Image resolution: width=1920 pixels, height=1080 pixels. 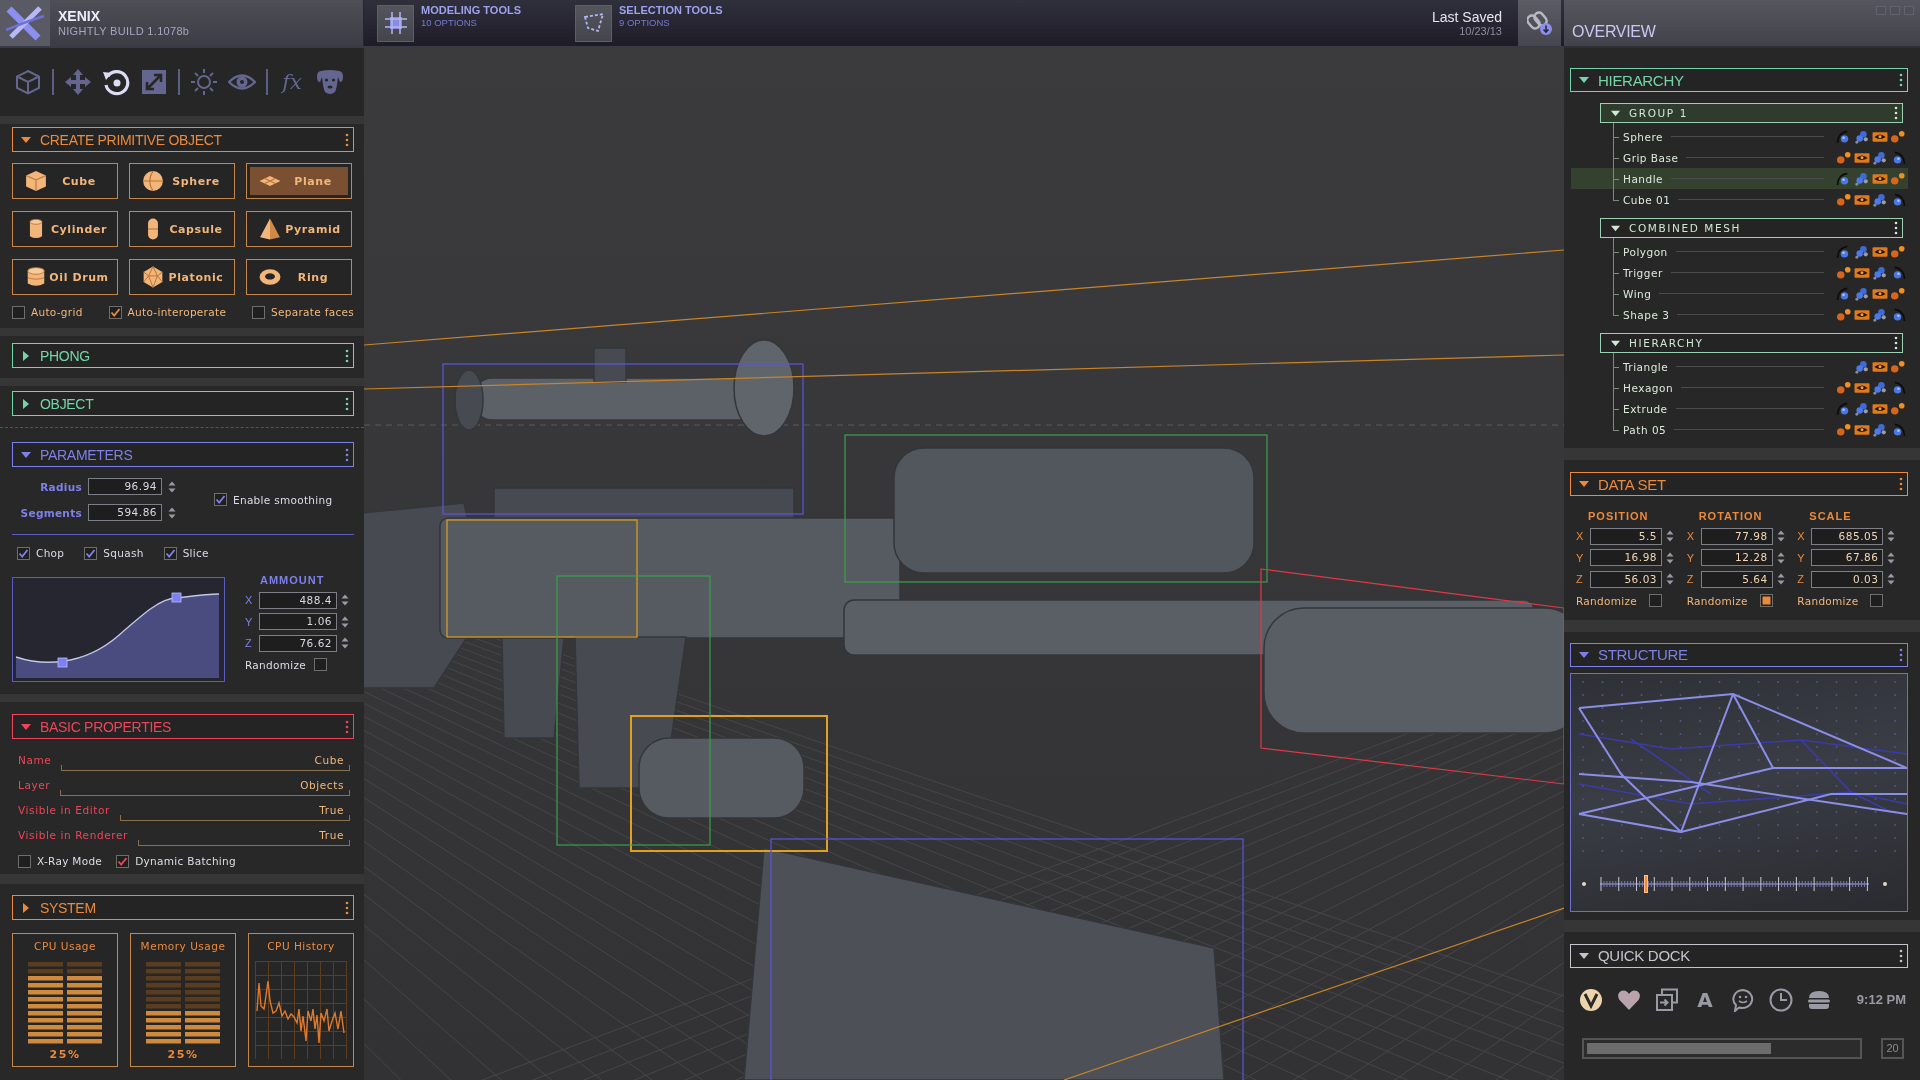 What do you see at coordinates (1739, 136) in the screenshot?
I see `tree-item: Sphere` at bounding box center [1739, 136].